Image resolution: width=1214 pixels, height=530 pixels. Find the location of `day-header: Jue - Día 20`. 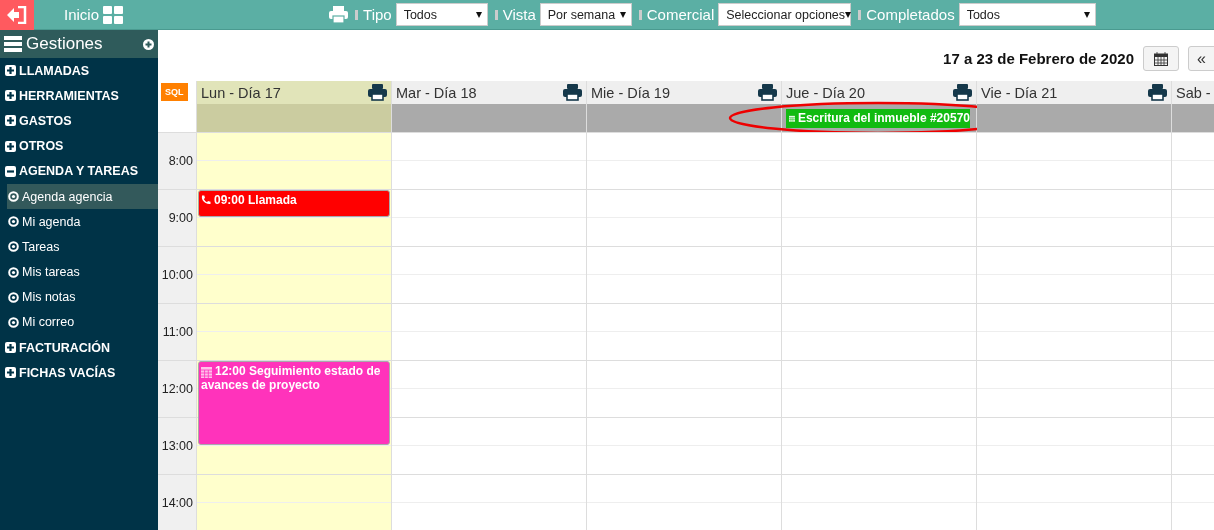

day-header: Jue - Día 20 is located at coordinates (879, 92).